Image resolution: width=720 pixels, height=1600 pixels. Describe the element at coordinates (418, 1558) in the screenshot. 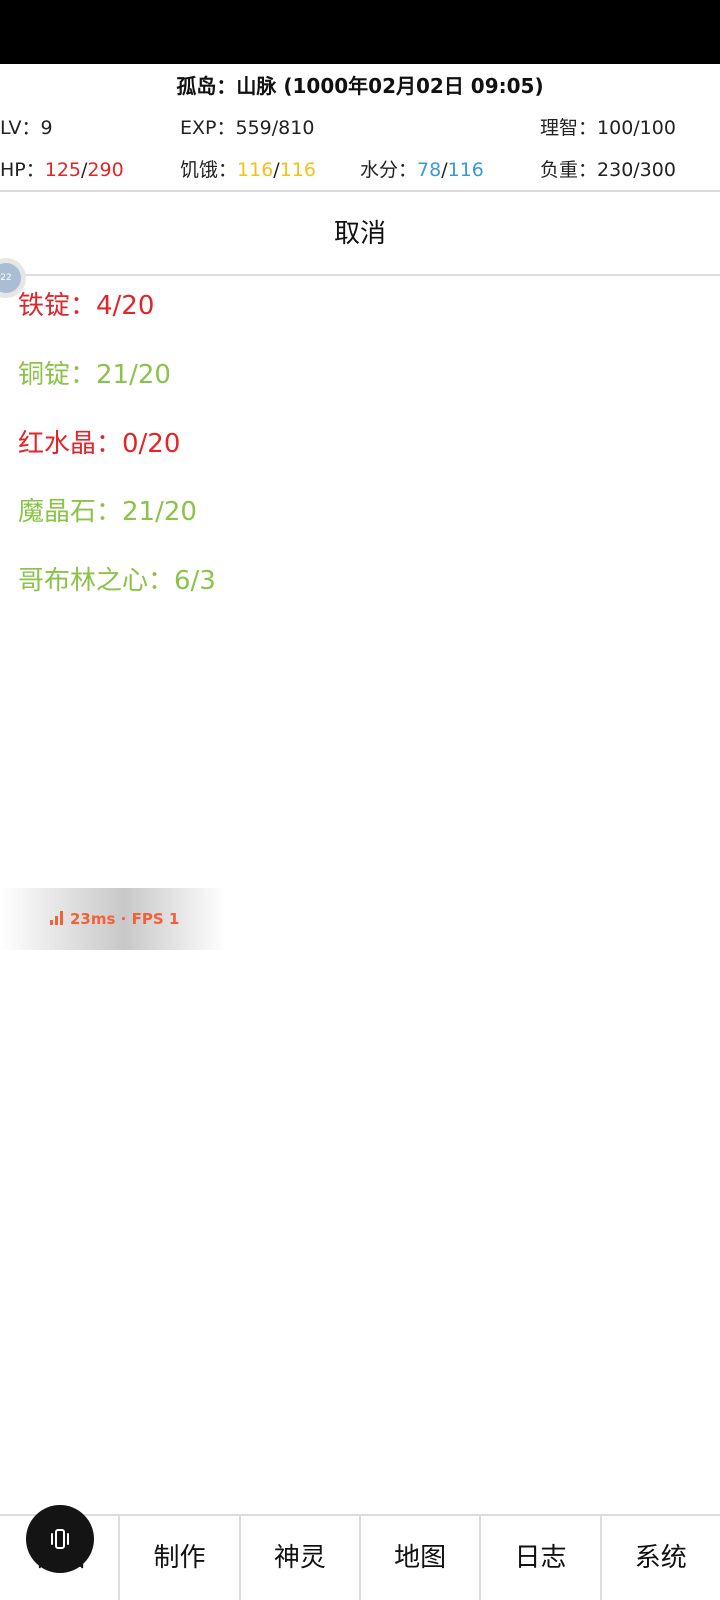

I see `tab-map: 地图` at that location.